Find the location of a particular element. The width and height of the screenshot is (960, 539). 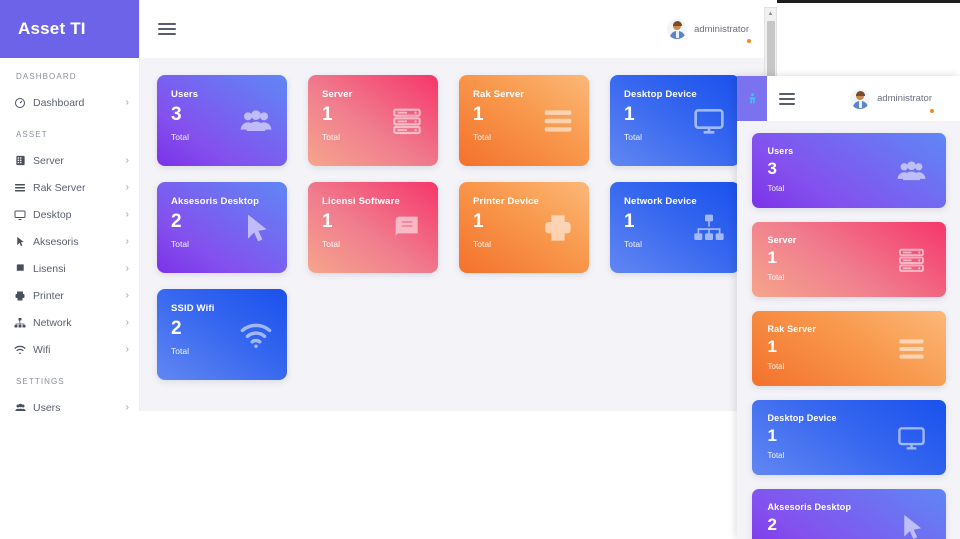

sidebar-item-lisensi: Lisensi › is located at coordinates (69, 268).